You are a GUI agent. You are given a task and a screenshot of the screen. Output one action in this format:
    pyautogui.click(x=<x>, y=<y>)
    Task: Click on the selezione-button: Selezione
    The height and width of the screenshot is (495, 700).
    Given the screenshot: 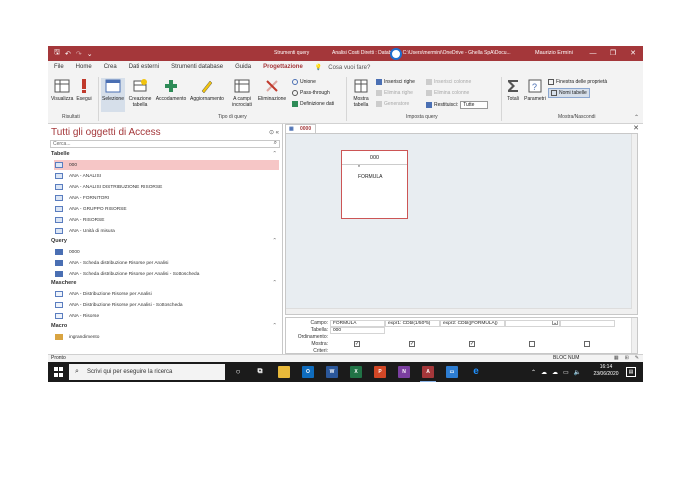 What is the action you would take?
    pyautogui.click(x=113, y=95)
    